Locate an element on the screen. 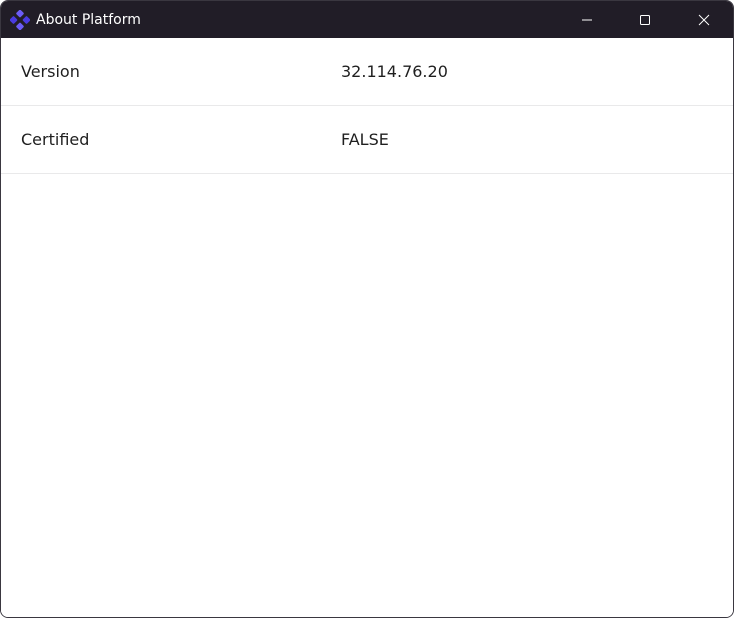 The height and width of the screenshot is (618, 734). minimize-icon is located at coordinates (587, 20).